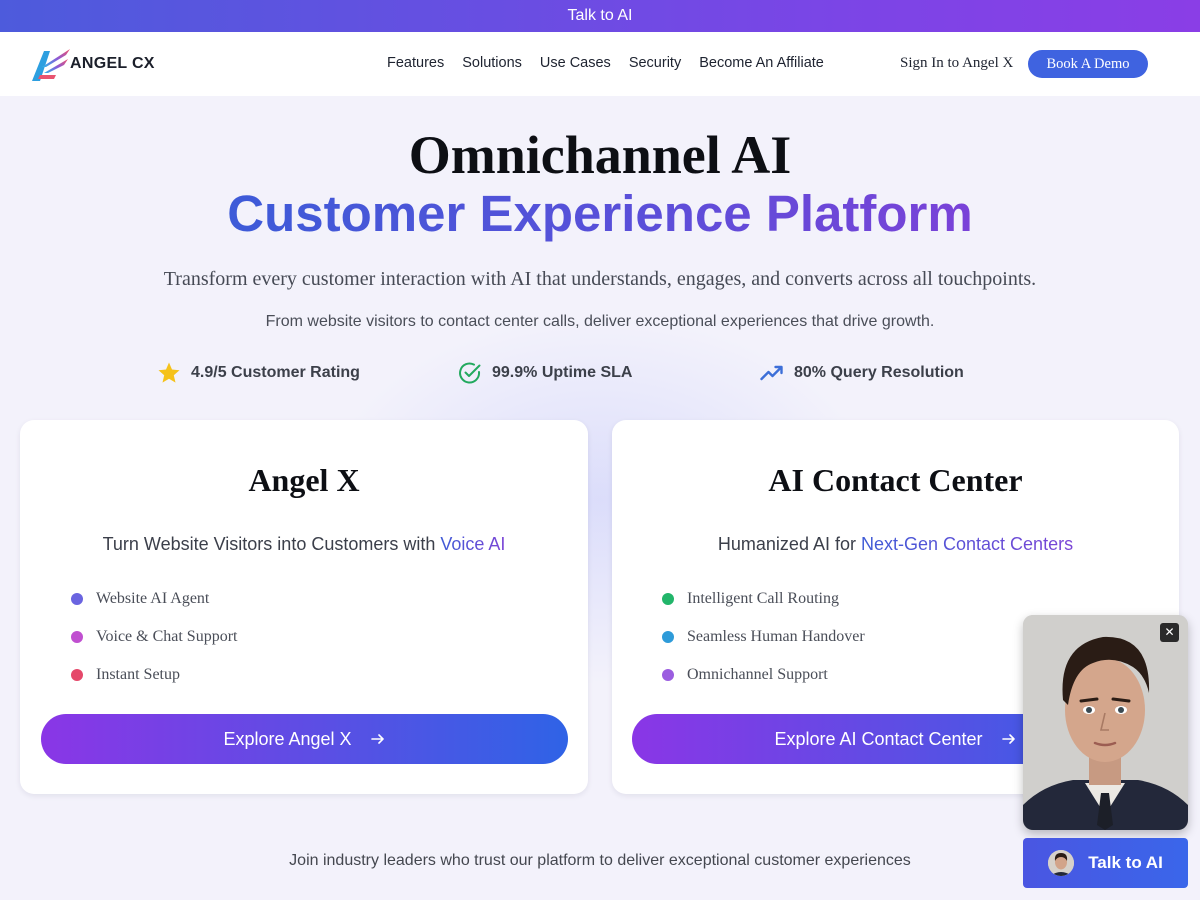 The image size is (1200, 900). Describe the element at coordinates (473, 544) in the screenshot. I see `angel-x-subtitle-highlight: Voice AI` at that location.